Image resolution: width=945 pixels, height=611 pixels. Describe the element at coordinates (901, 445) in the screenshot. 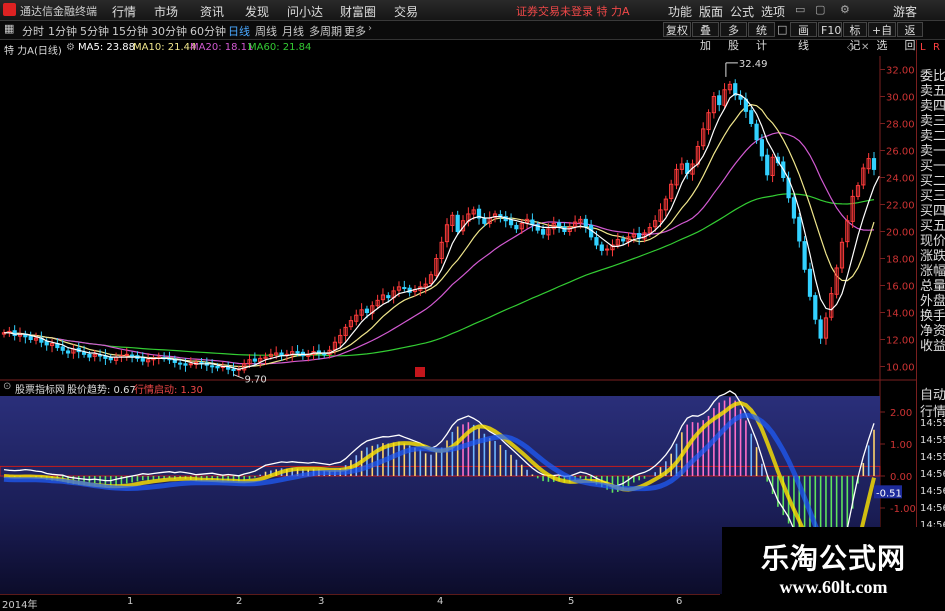

I see `indicator-tick-label: 1.00` at that location.